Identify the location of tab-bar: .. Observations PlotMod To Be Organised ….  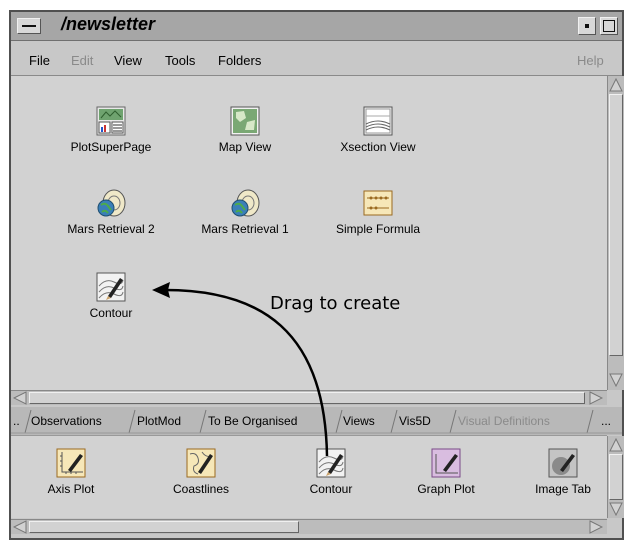
(316, 421).